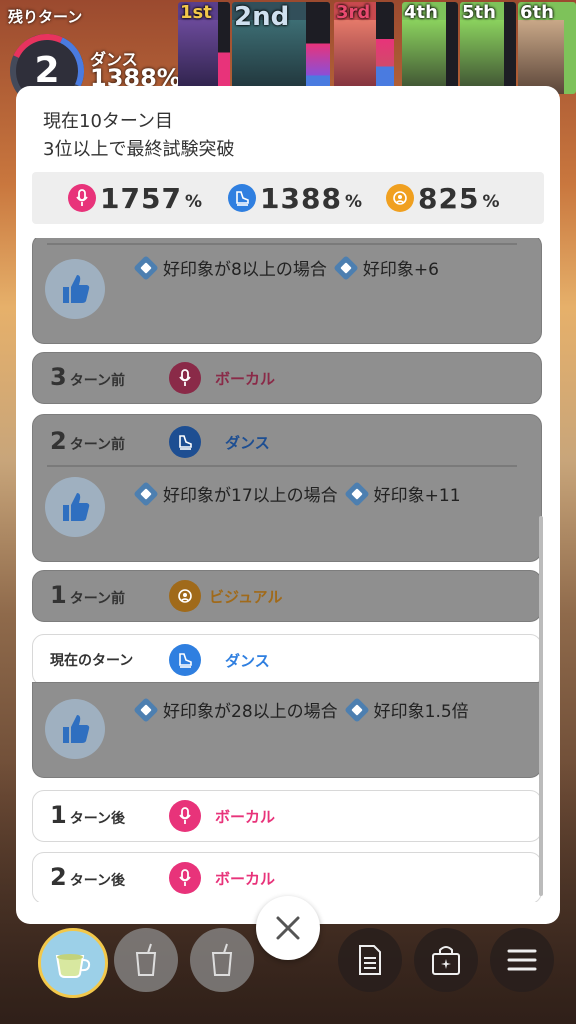  What do you see at coordinates (287, 291) in the screenshot?
I see `history-card-previous: 好印象が8以上の場合 好印象+6` at bounding box center [287, 291].